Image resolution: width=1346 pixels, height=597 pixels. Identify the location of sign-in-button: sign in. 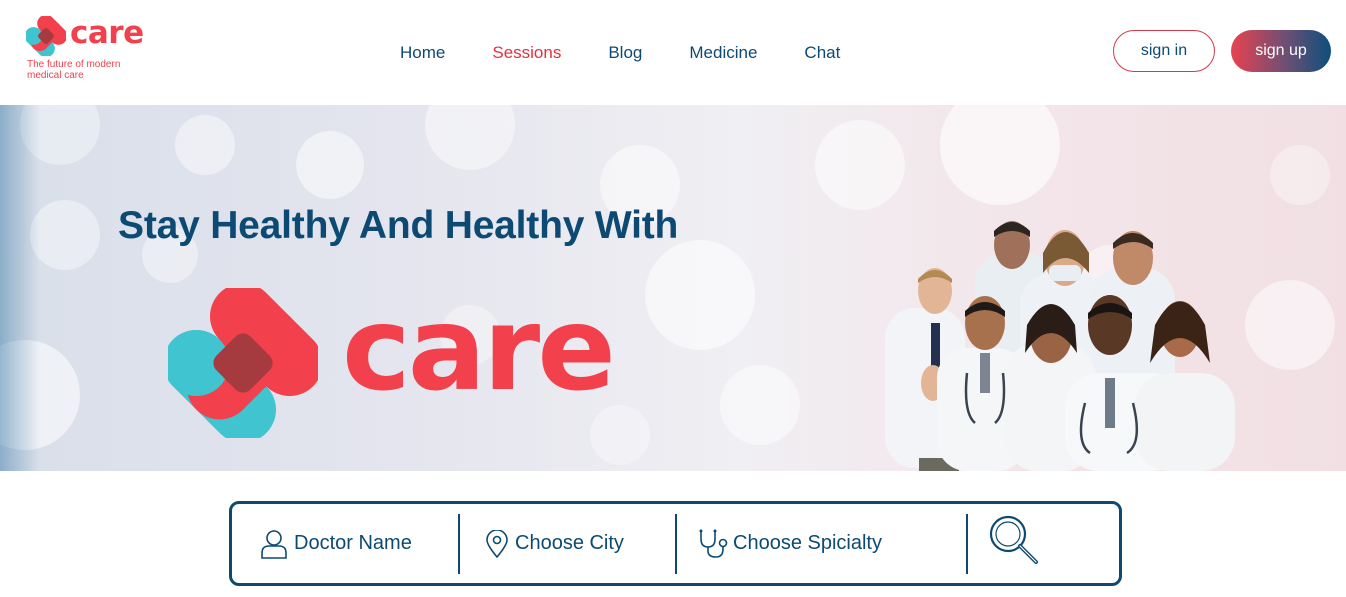
(1164, 51).